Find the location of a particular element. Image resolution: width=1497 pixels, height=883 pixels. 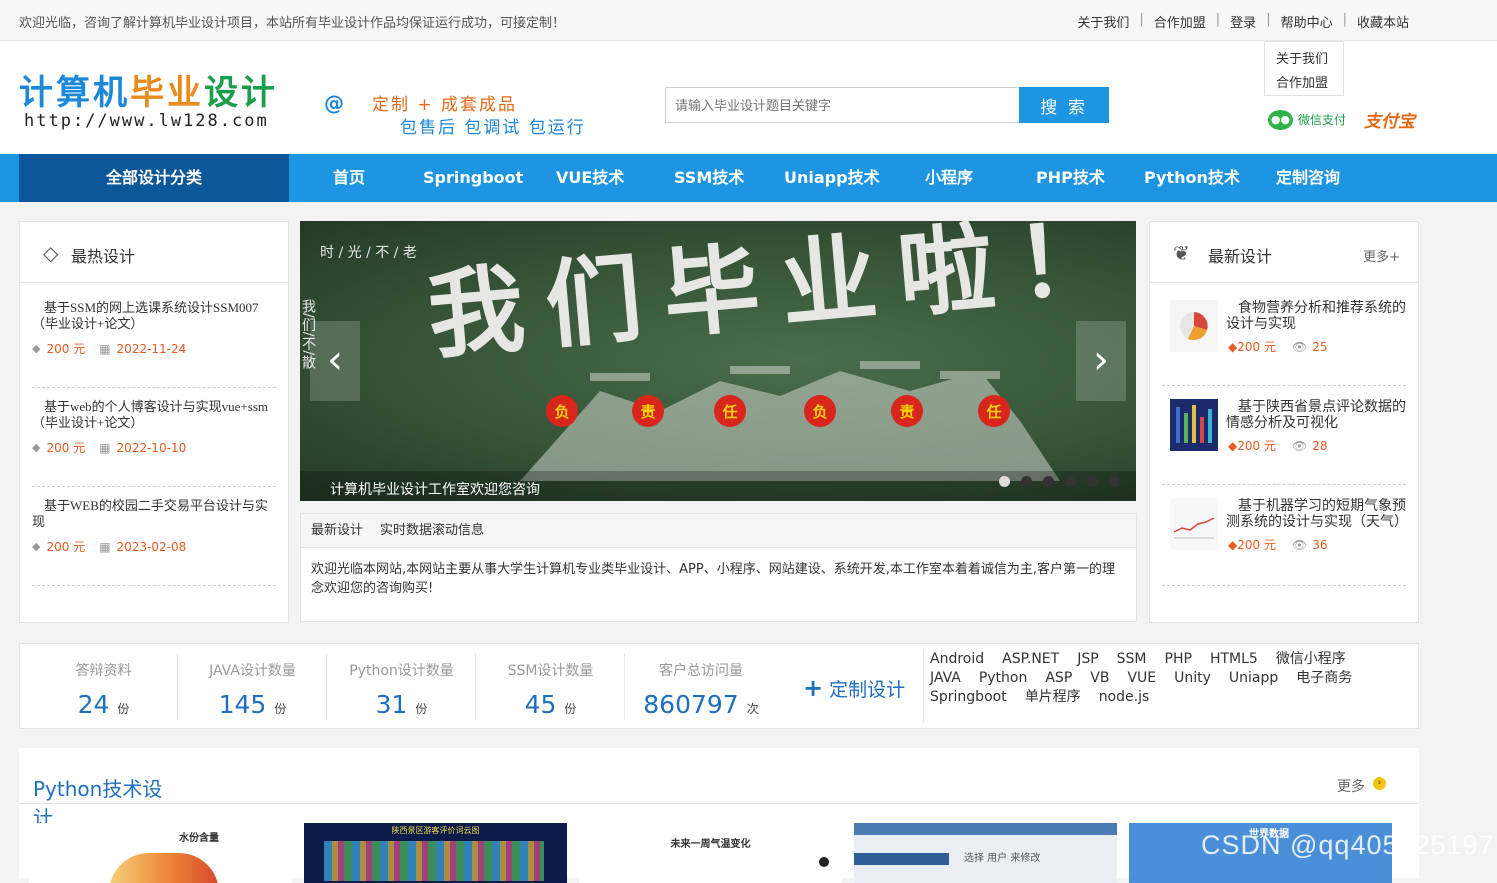

banner-top-text: 时 / 光 / 不 / 老 is located at coordinates (368, 253).